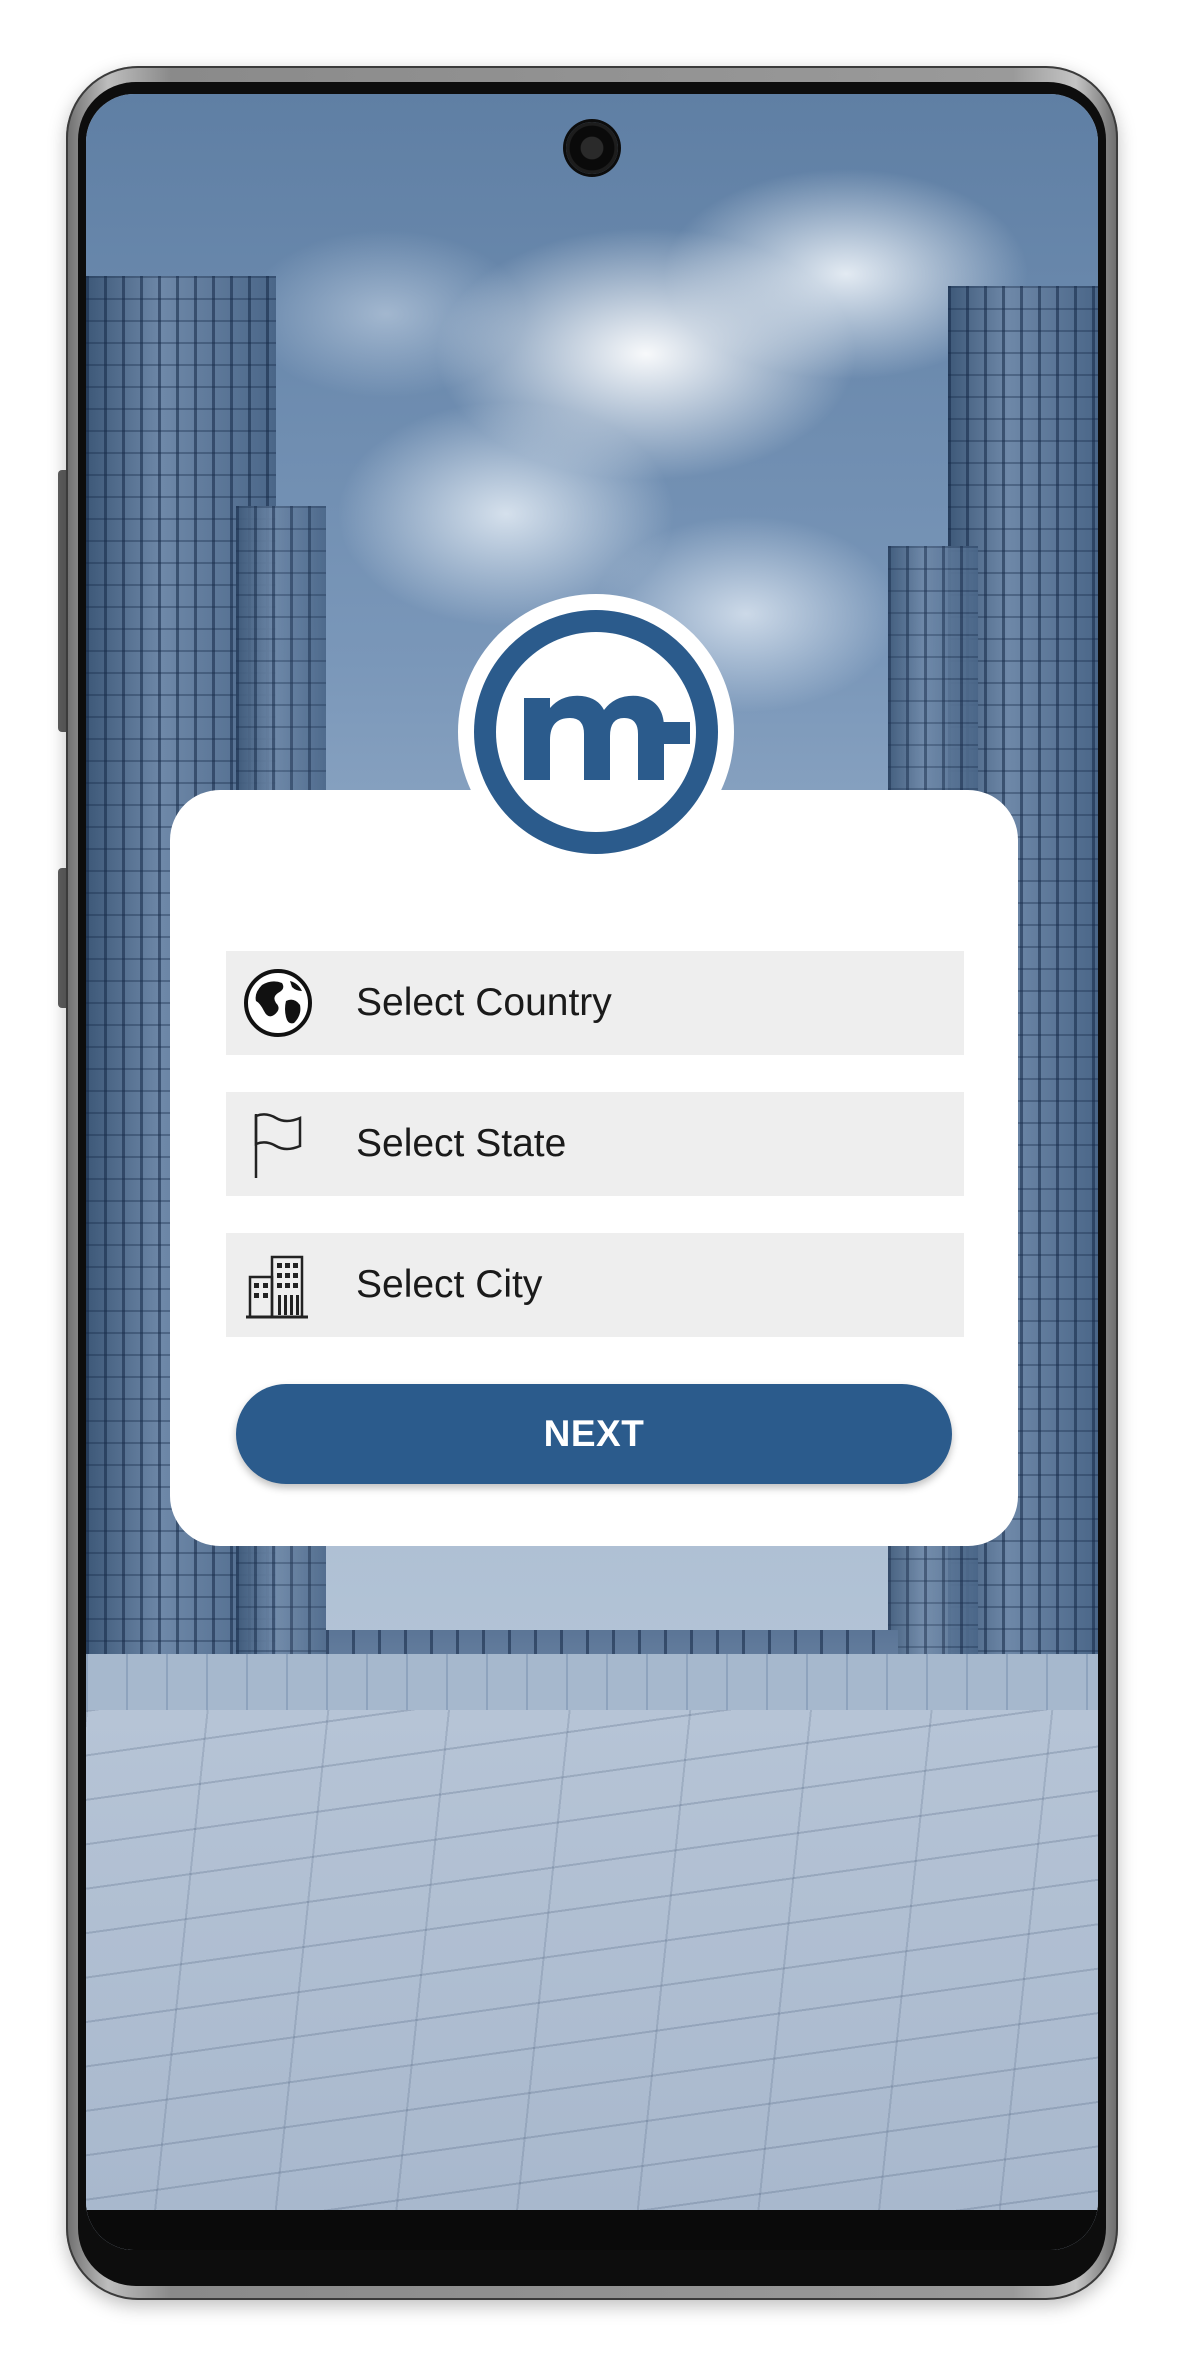 The image size is (1183, 2366). What do you see at coordinates (595, 1144) in the screenshot?
I see `select-state-field: Select State` at bounding box center [595, 1144].